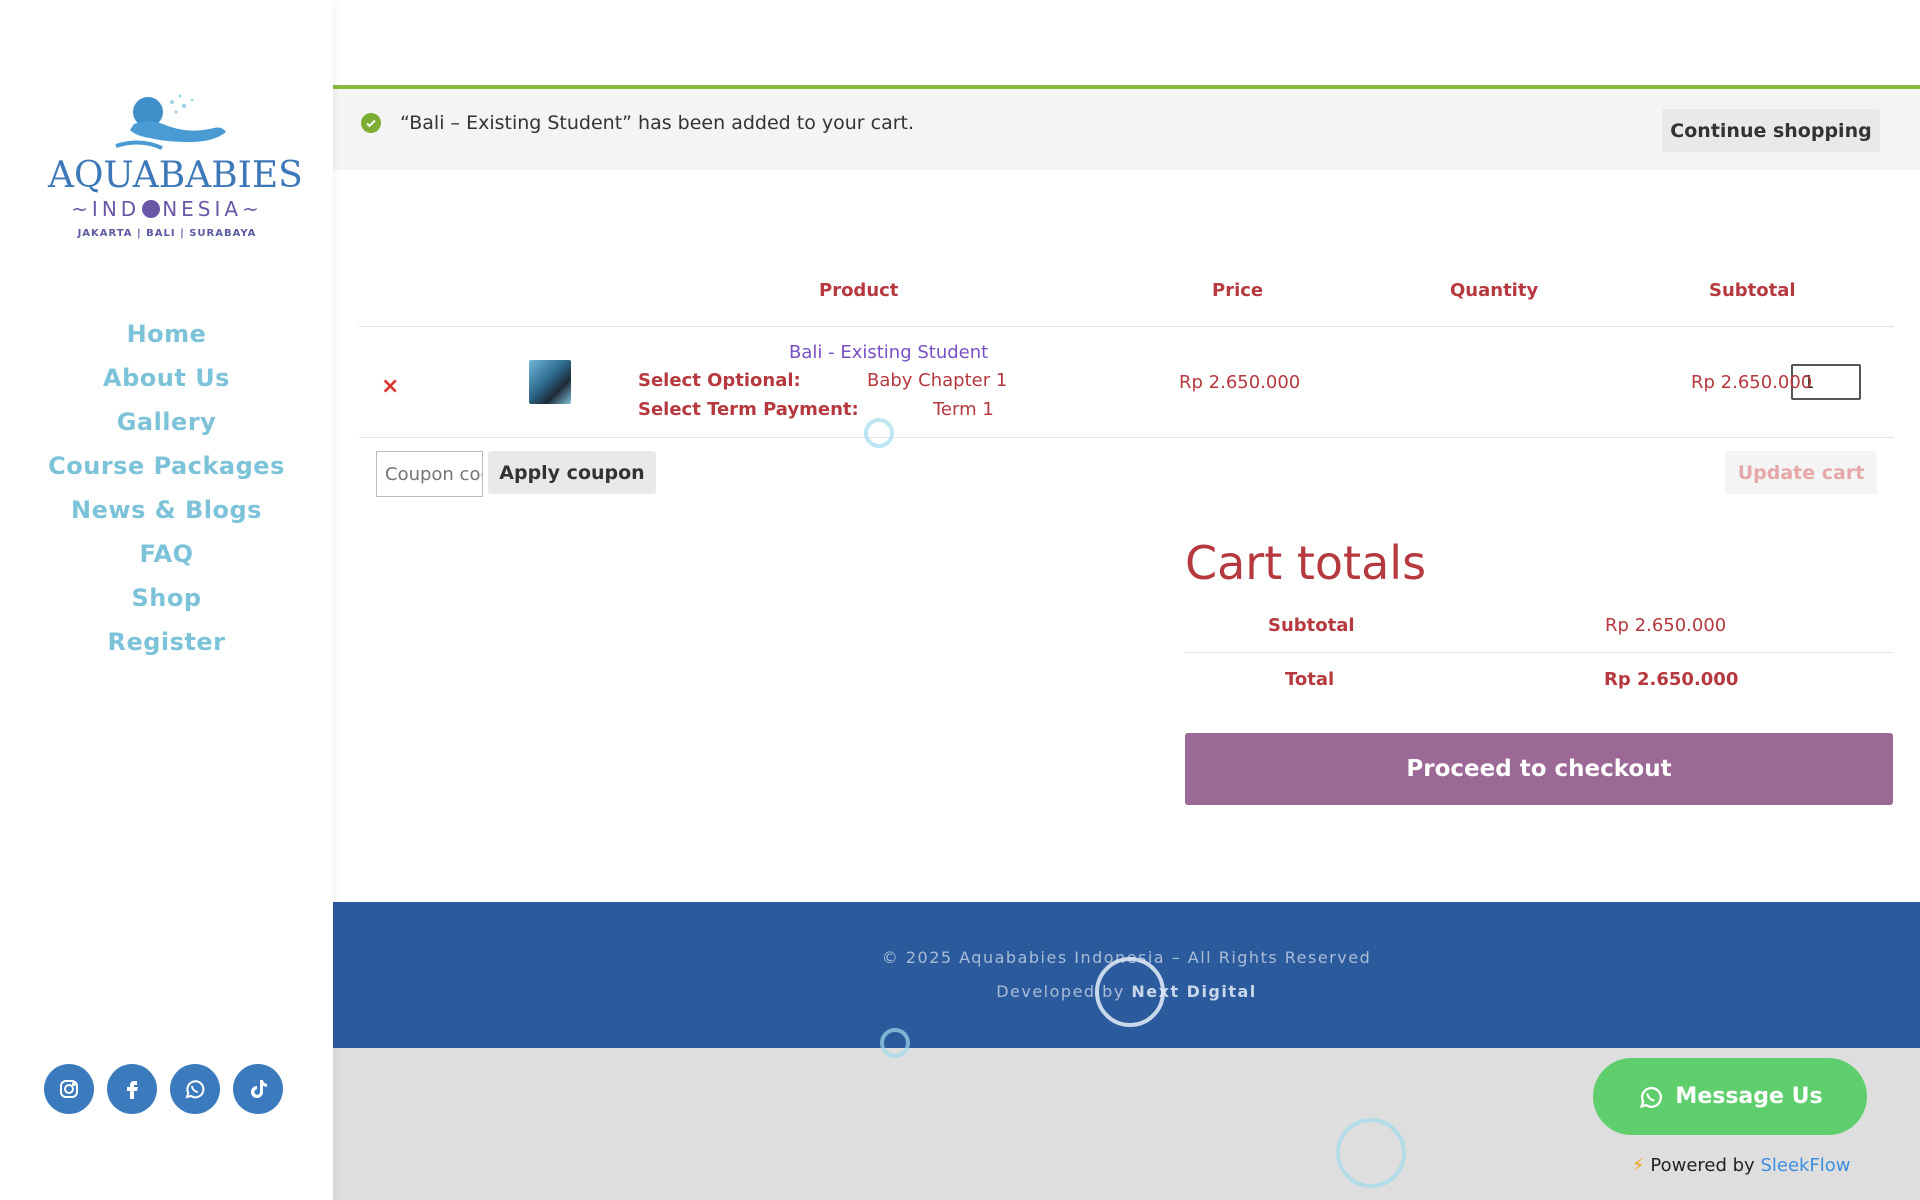  What do you see at coordinates (166, 642) in the screenshot?
I see `nav-item-register: Register` at bounding box center [166, 642].